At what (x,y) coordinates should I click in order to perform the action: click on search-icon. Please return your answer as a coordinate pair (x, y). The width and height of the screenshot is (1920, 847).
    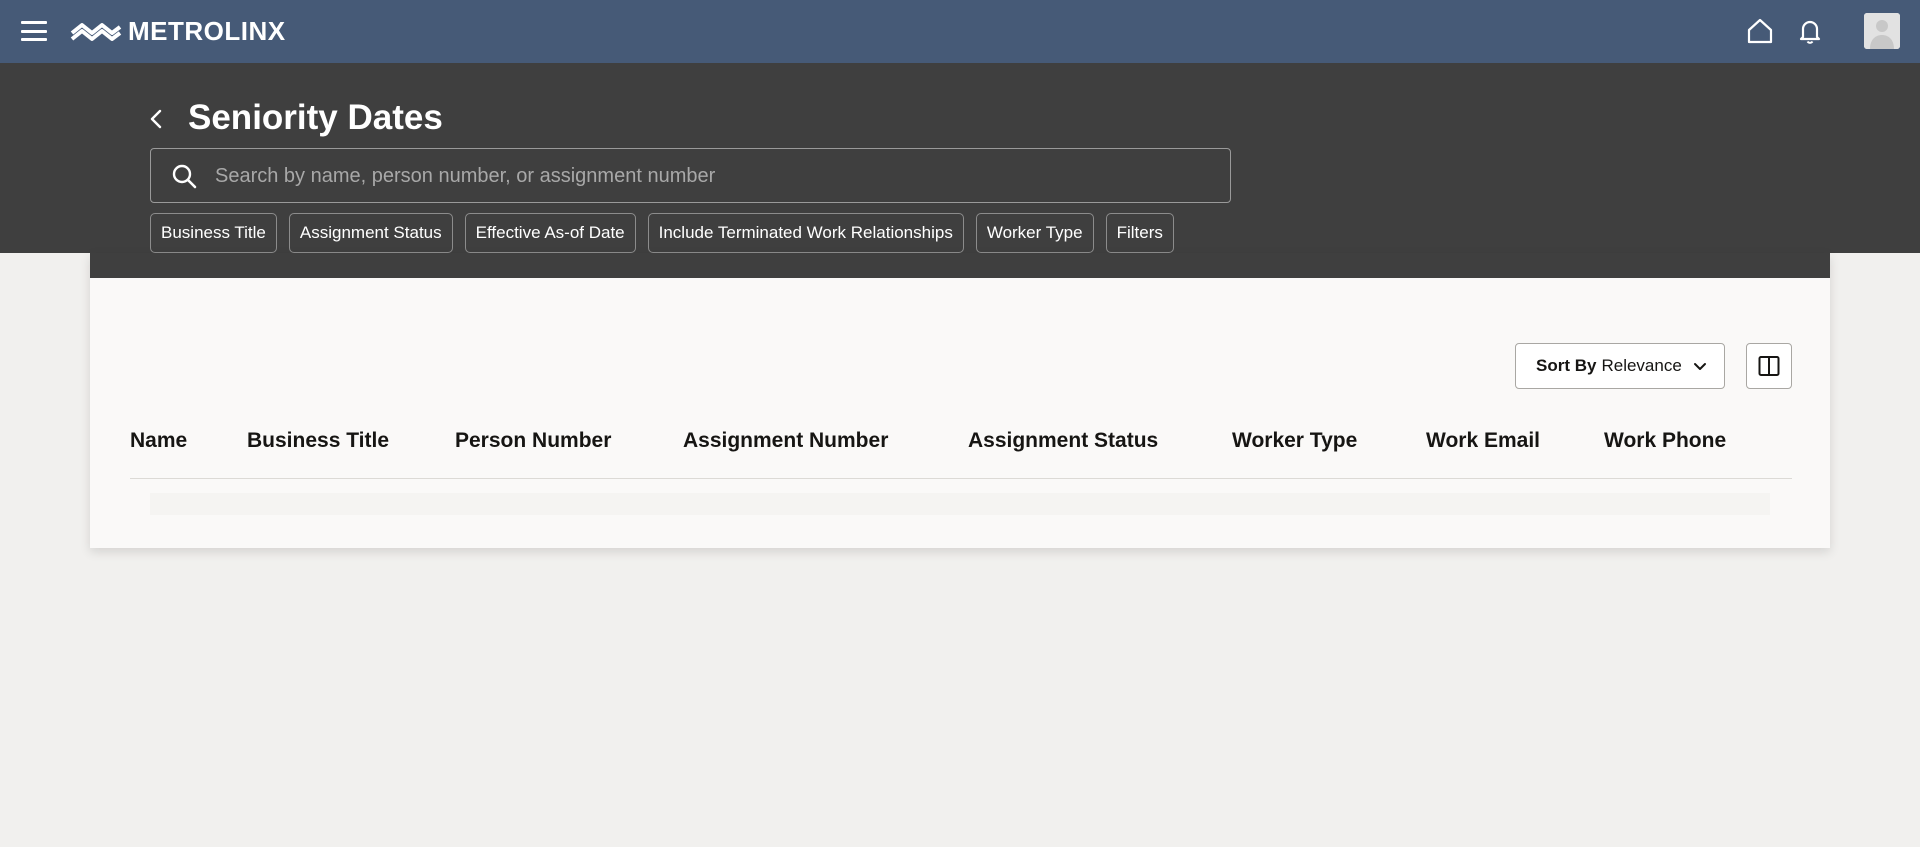
    Looking at the image, I should click on (184, 176).